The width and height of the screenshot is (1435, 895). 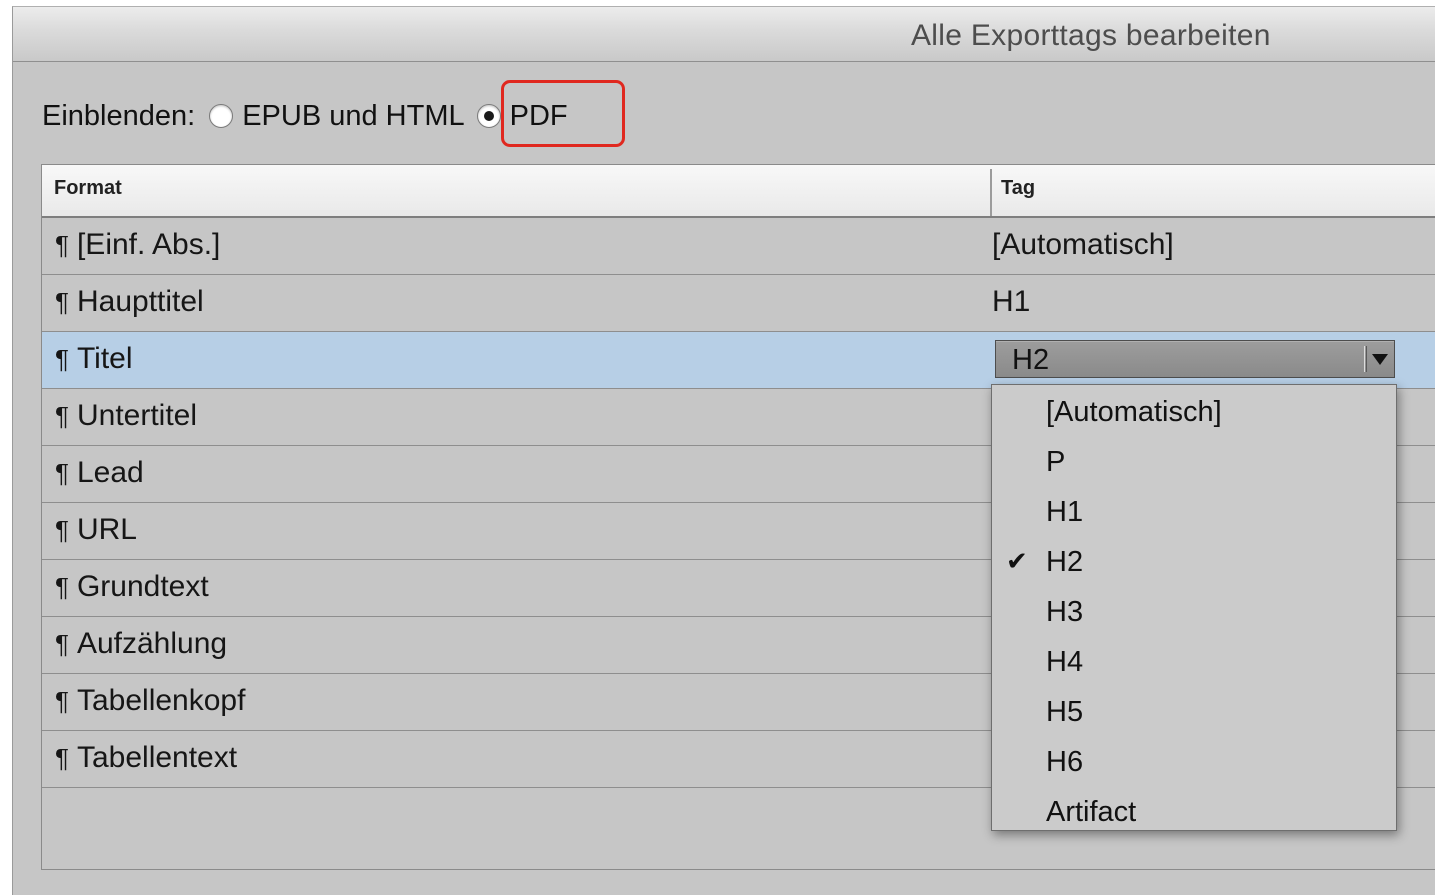 I want to click on format-cell: ¶ Lead, so click(x=99, y=473).